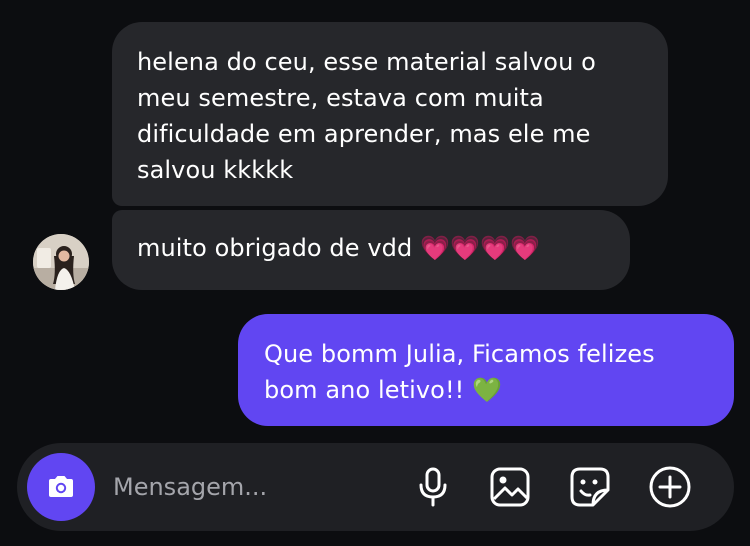 Image resolution: width=750 pixels, height=546 pixels. I want to click on add-button, so click(670, 487).